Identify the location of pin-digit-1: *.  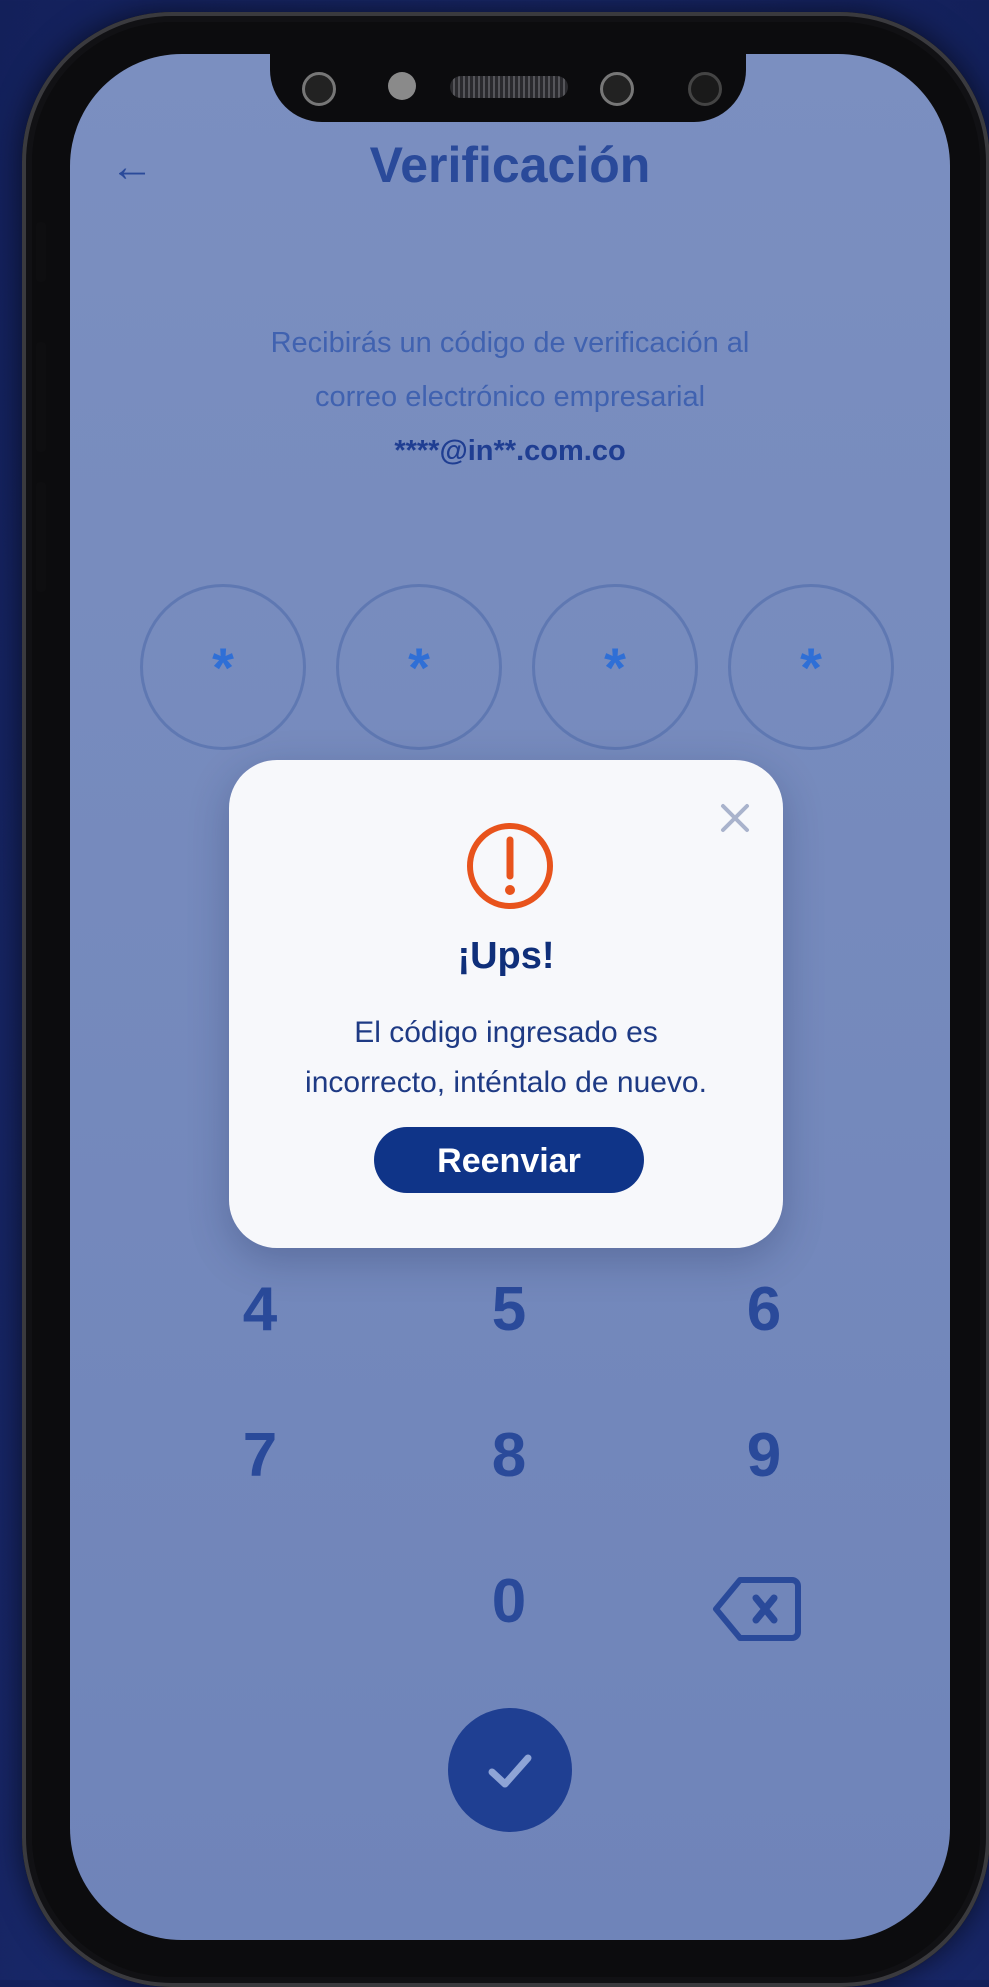
(223, 667).